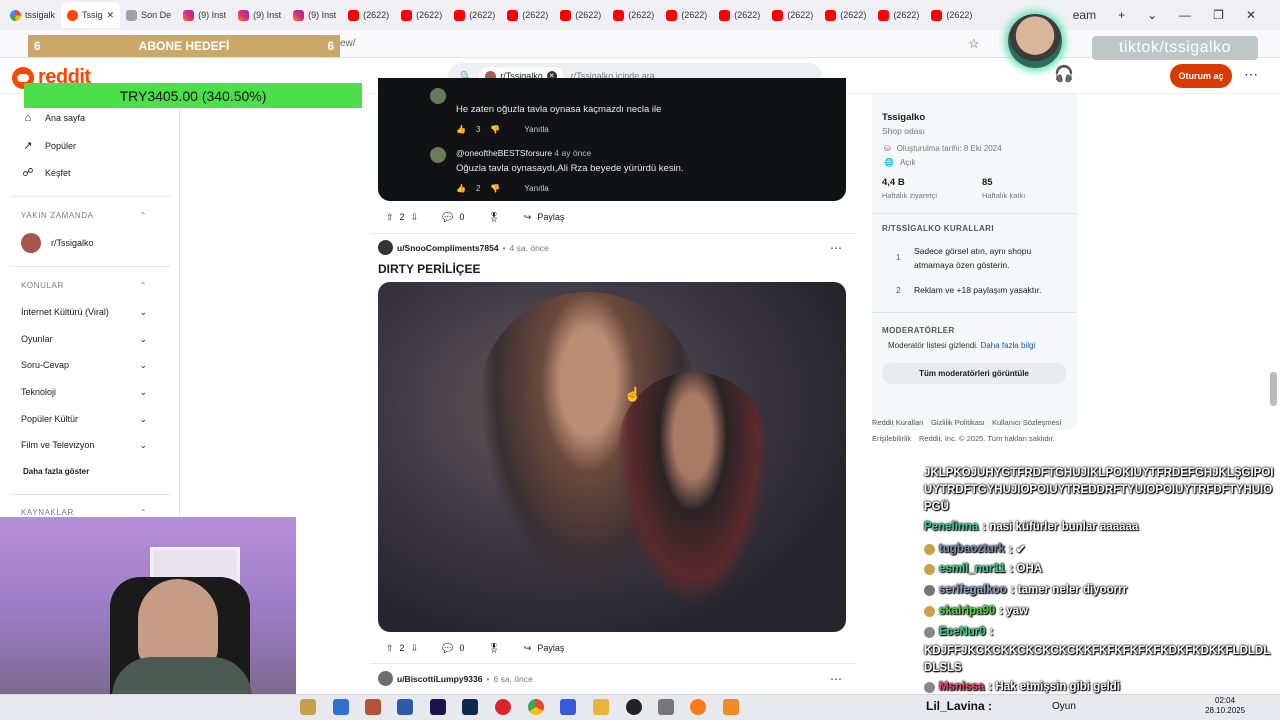 The width and height of the screenshot is (1280, 720). What do you see at coordinates (1084, 15) in the screenshot?
I see `extra-tab-label: eam` at bounding box center [1084, 15].